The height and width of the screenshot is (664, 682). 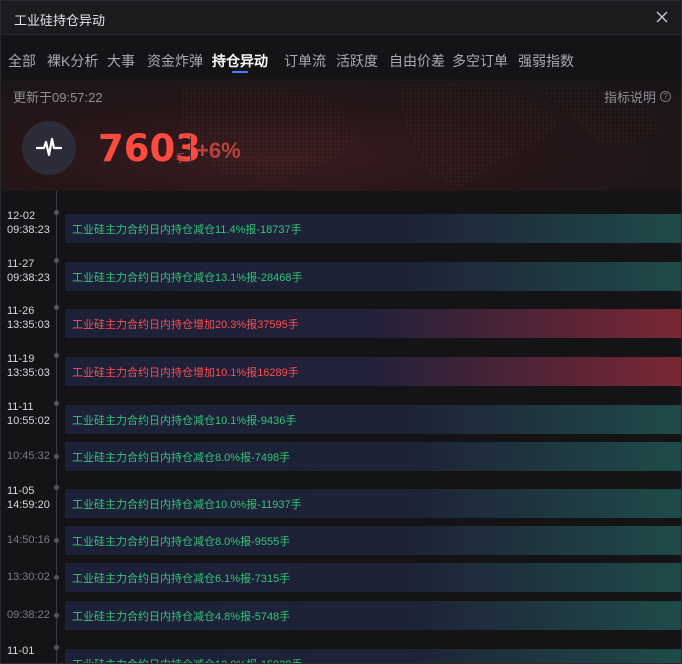 I want to click on event-date: 11-19, so click(x=21, y=359).